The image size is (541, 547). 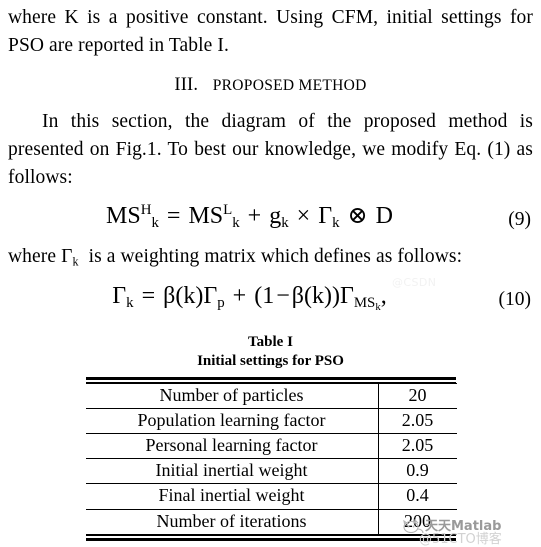 I want to click on section-heading: III. PROPOSED METHOD, so click(x=270, y=85).